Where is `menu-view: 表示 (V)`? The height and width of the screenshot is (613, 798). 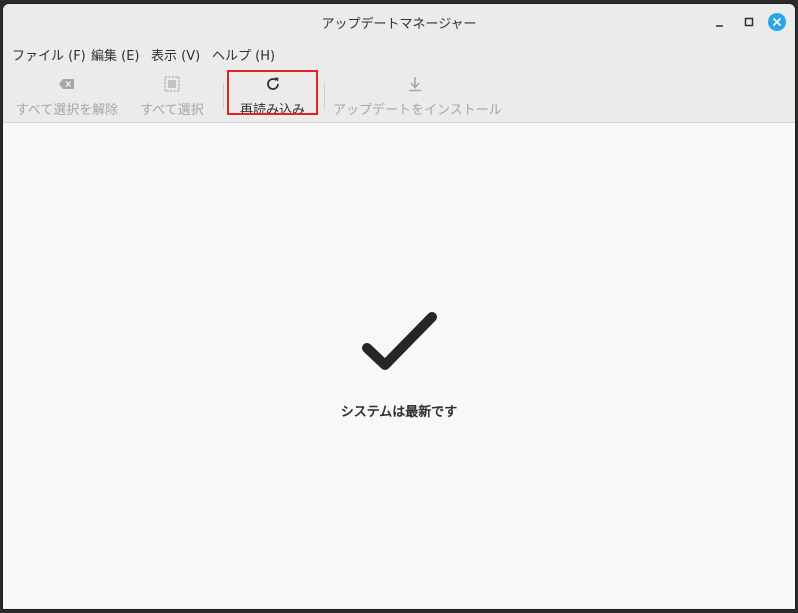 menu-view: 表示 (V) is located at coordinates (175, 54).